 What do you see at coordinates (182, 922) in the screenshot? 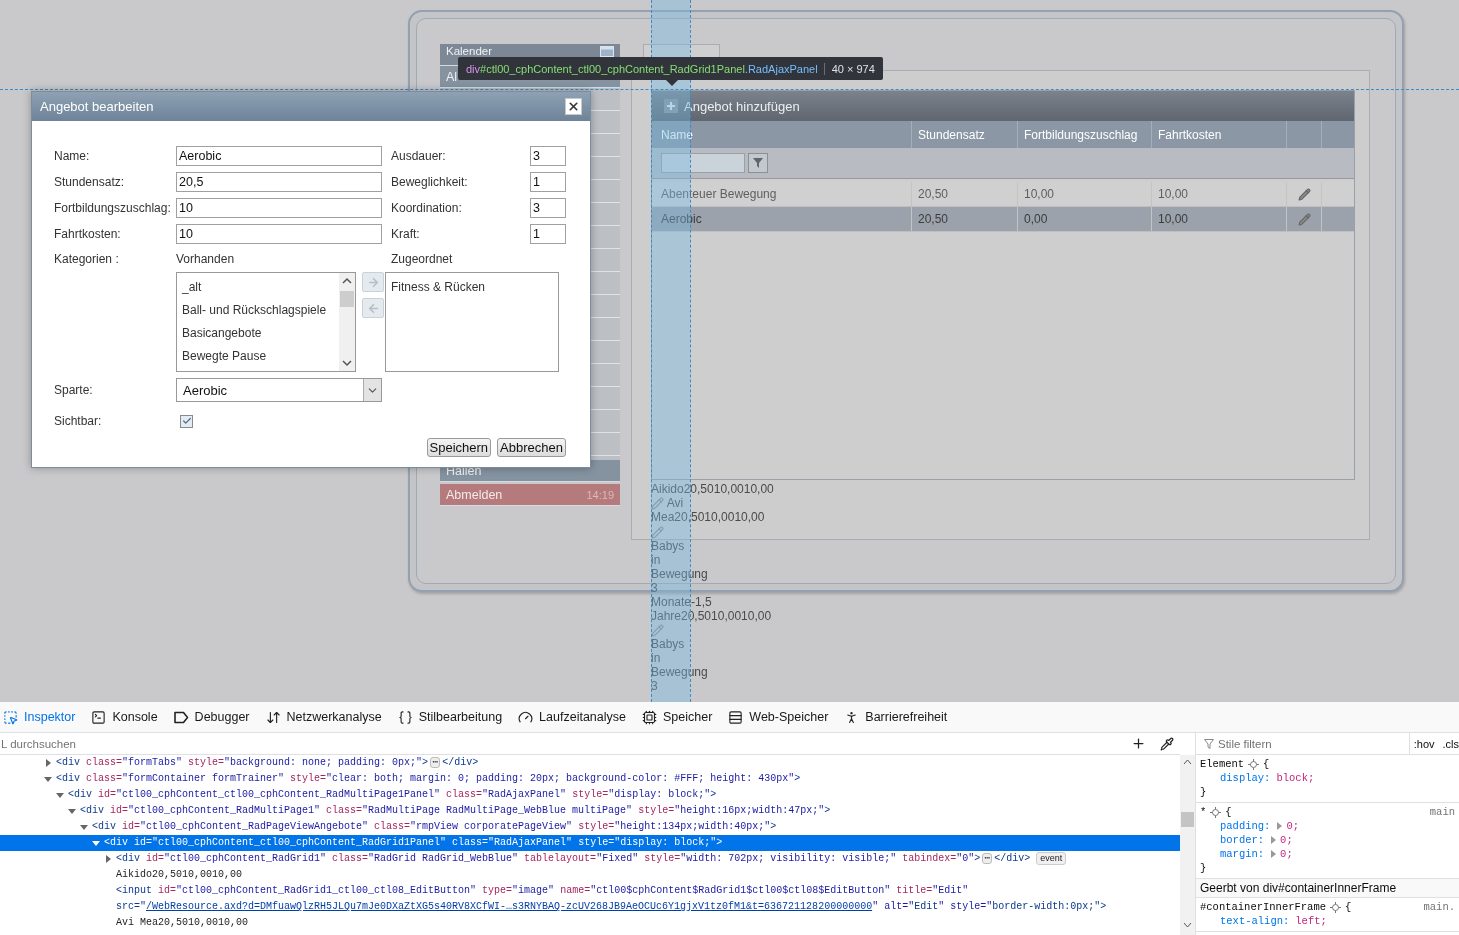
I see `markup-text: Avi Mea20,5010,0010,00` at bounding box center [182, 922].